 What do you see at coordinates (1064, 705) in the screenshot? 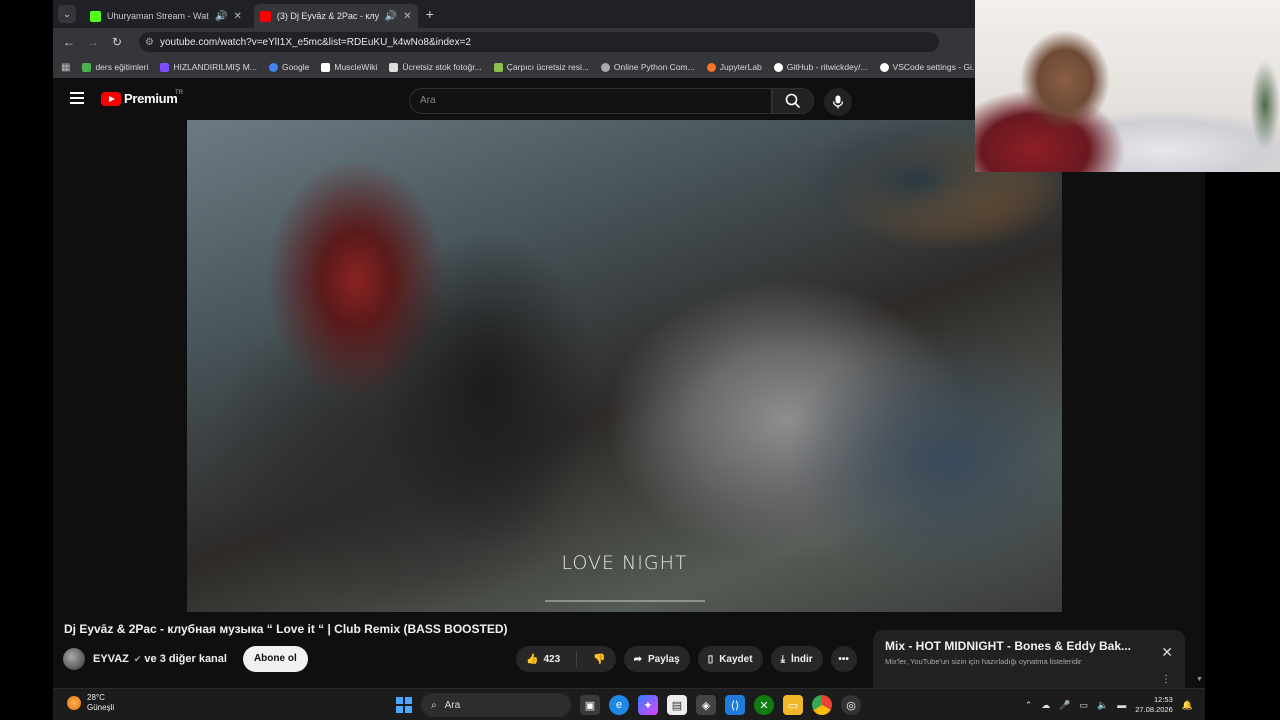
I see `microphone-icon: 🎤` at bounding box center [1064, 705].